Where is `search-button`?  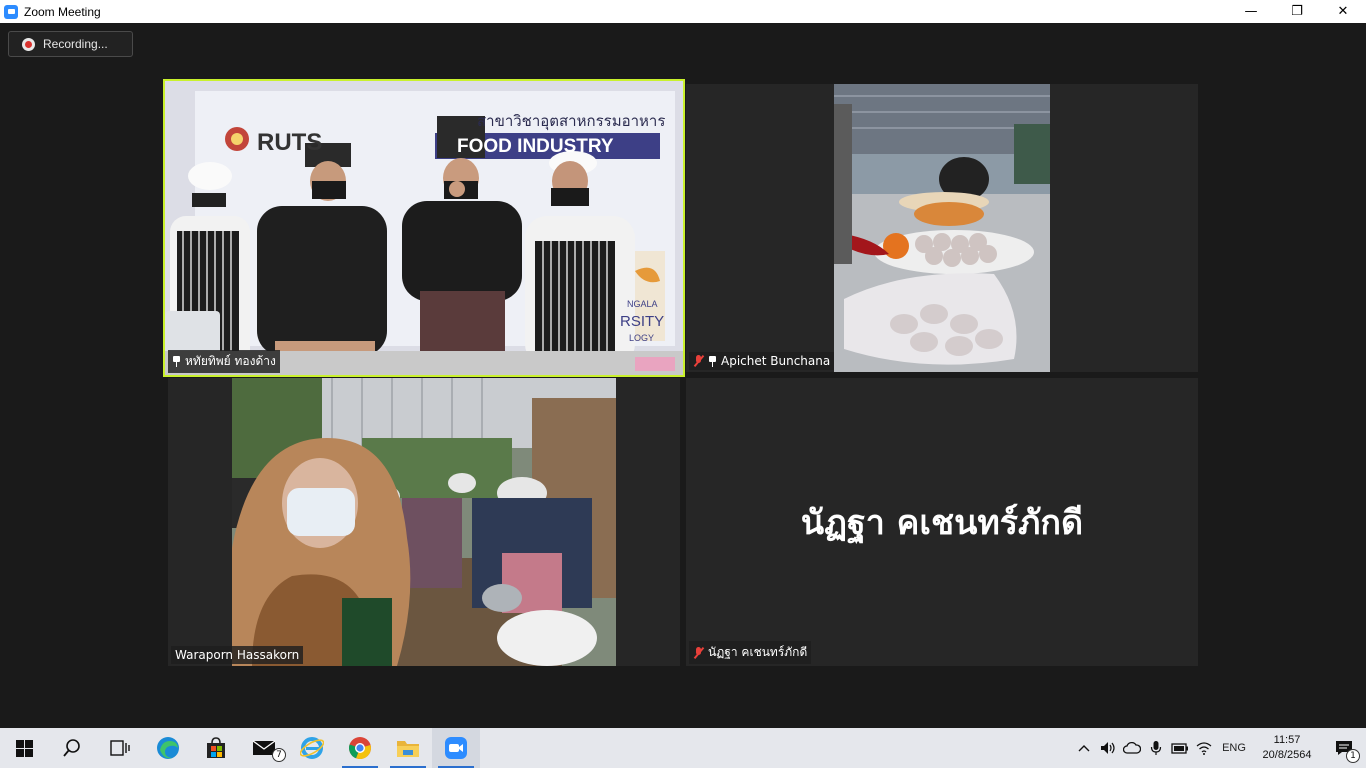 search-button is located at coordinates (72, 748).